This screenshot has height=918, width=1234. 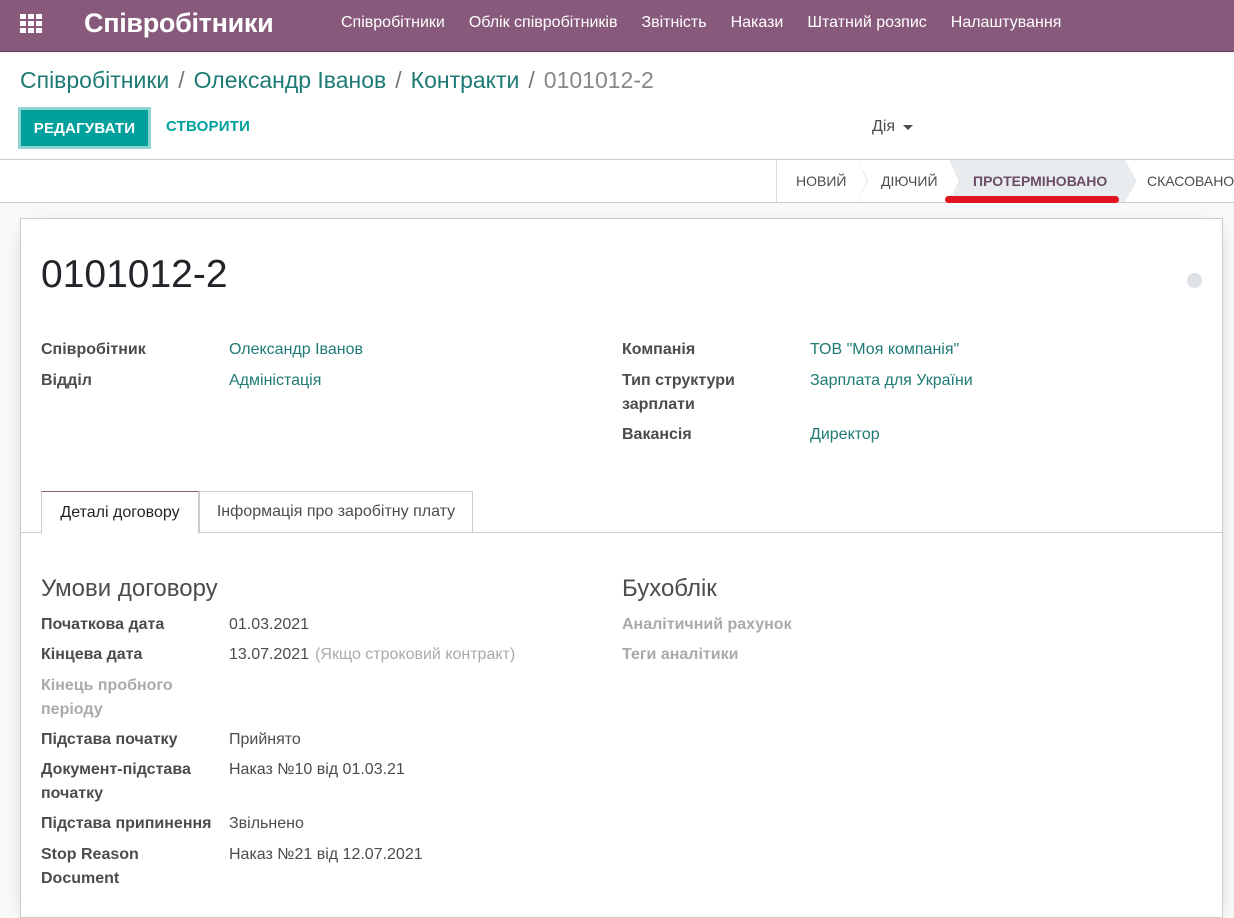 What do you see at coordinates (321, 698) in the screenshot?
I see `field-trial-end: Кінець пробного періоду` at bounding box center [321, 698].